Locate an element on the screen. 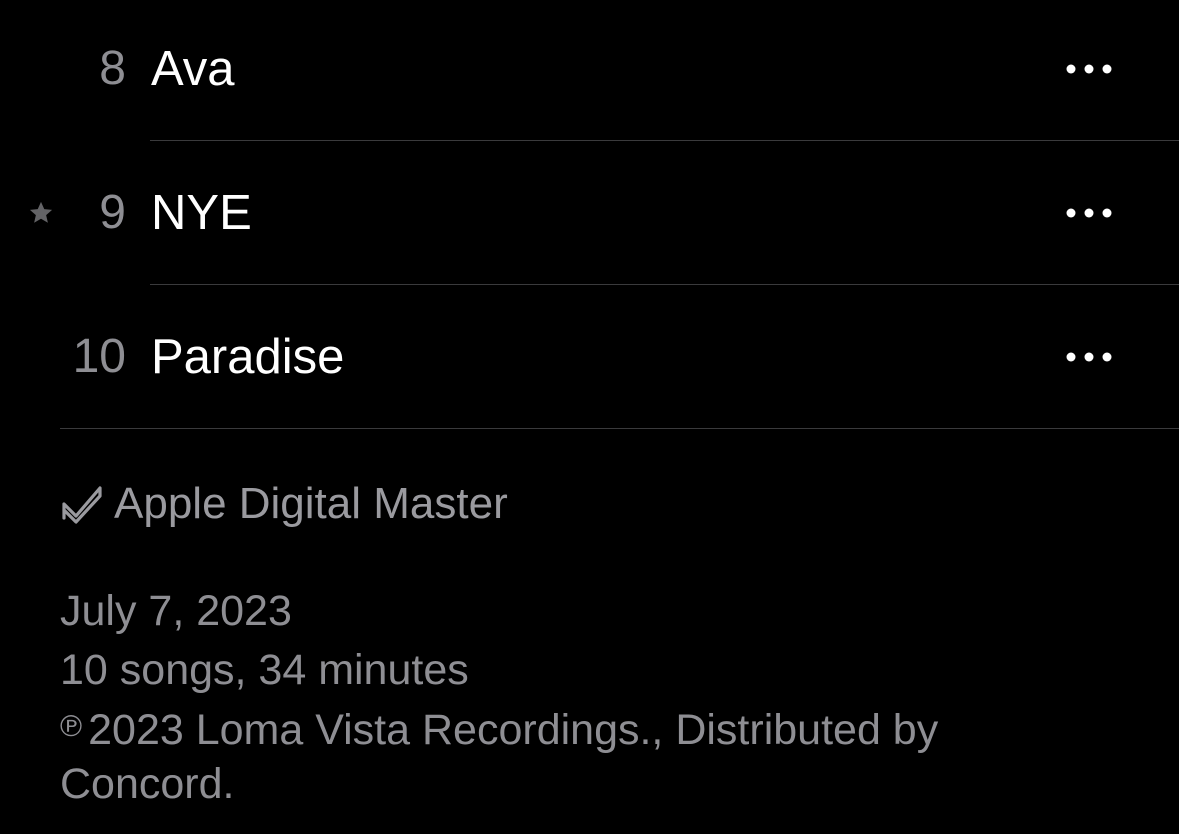 Image resolution: width=1179 pixels, height=834 pixels. mastered-label: Apple Digital Master is located at coordinates (311, 503).